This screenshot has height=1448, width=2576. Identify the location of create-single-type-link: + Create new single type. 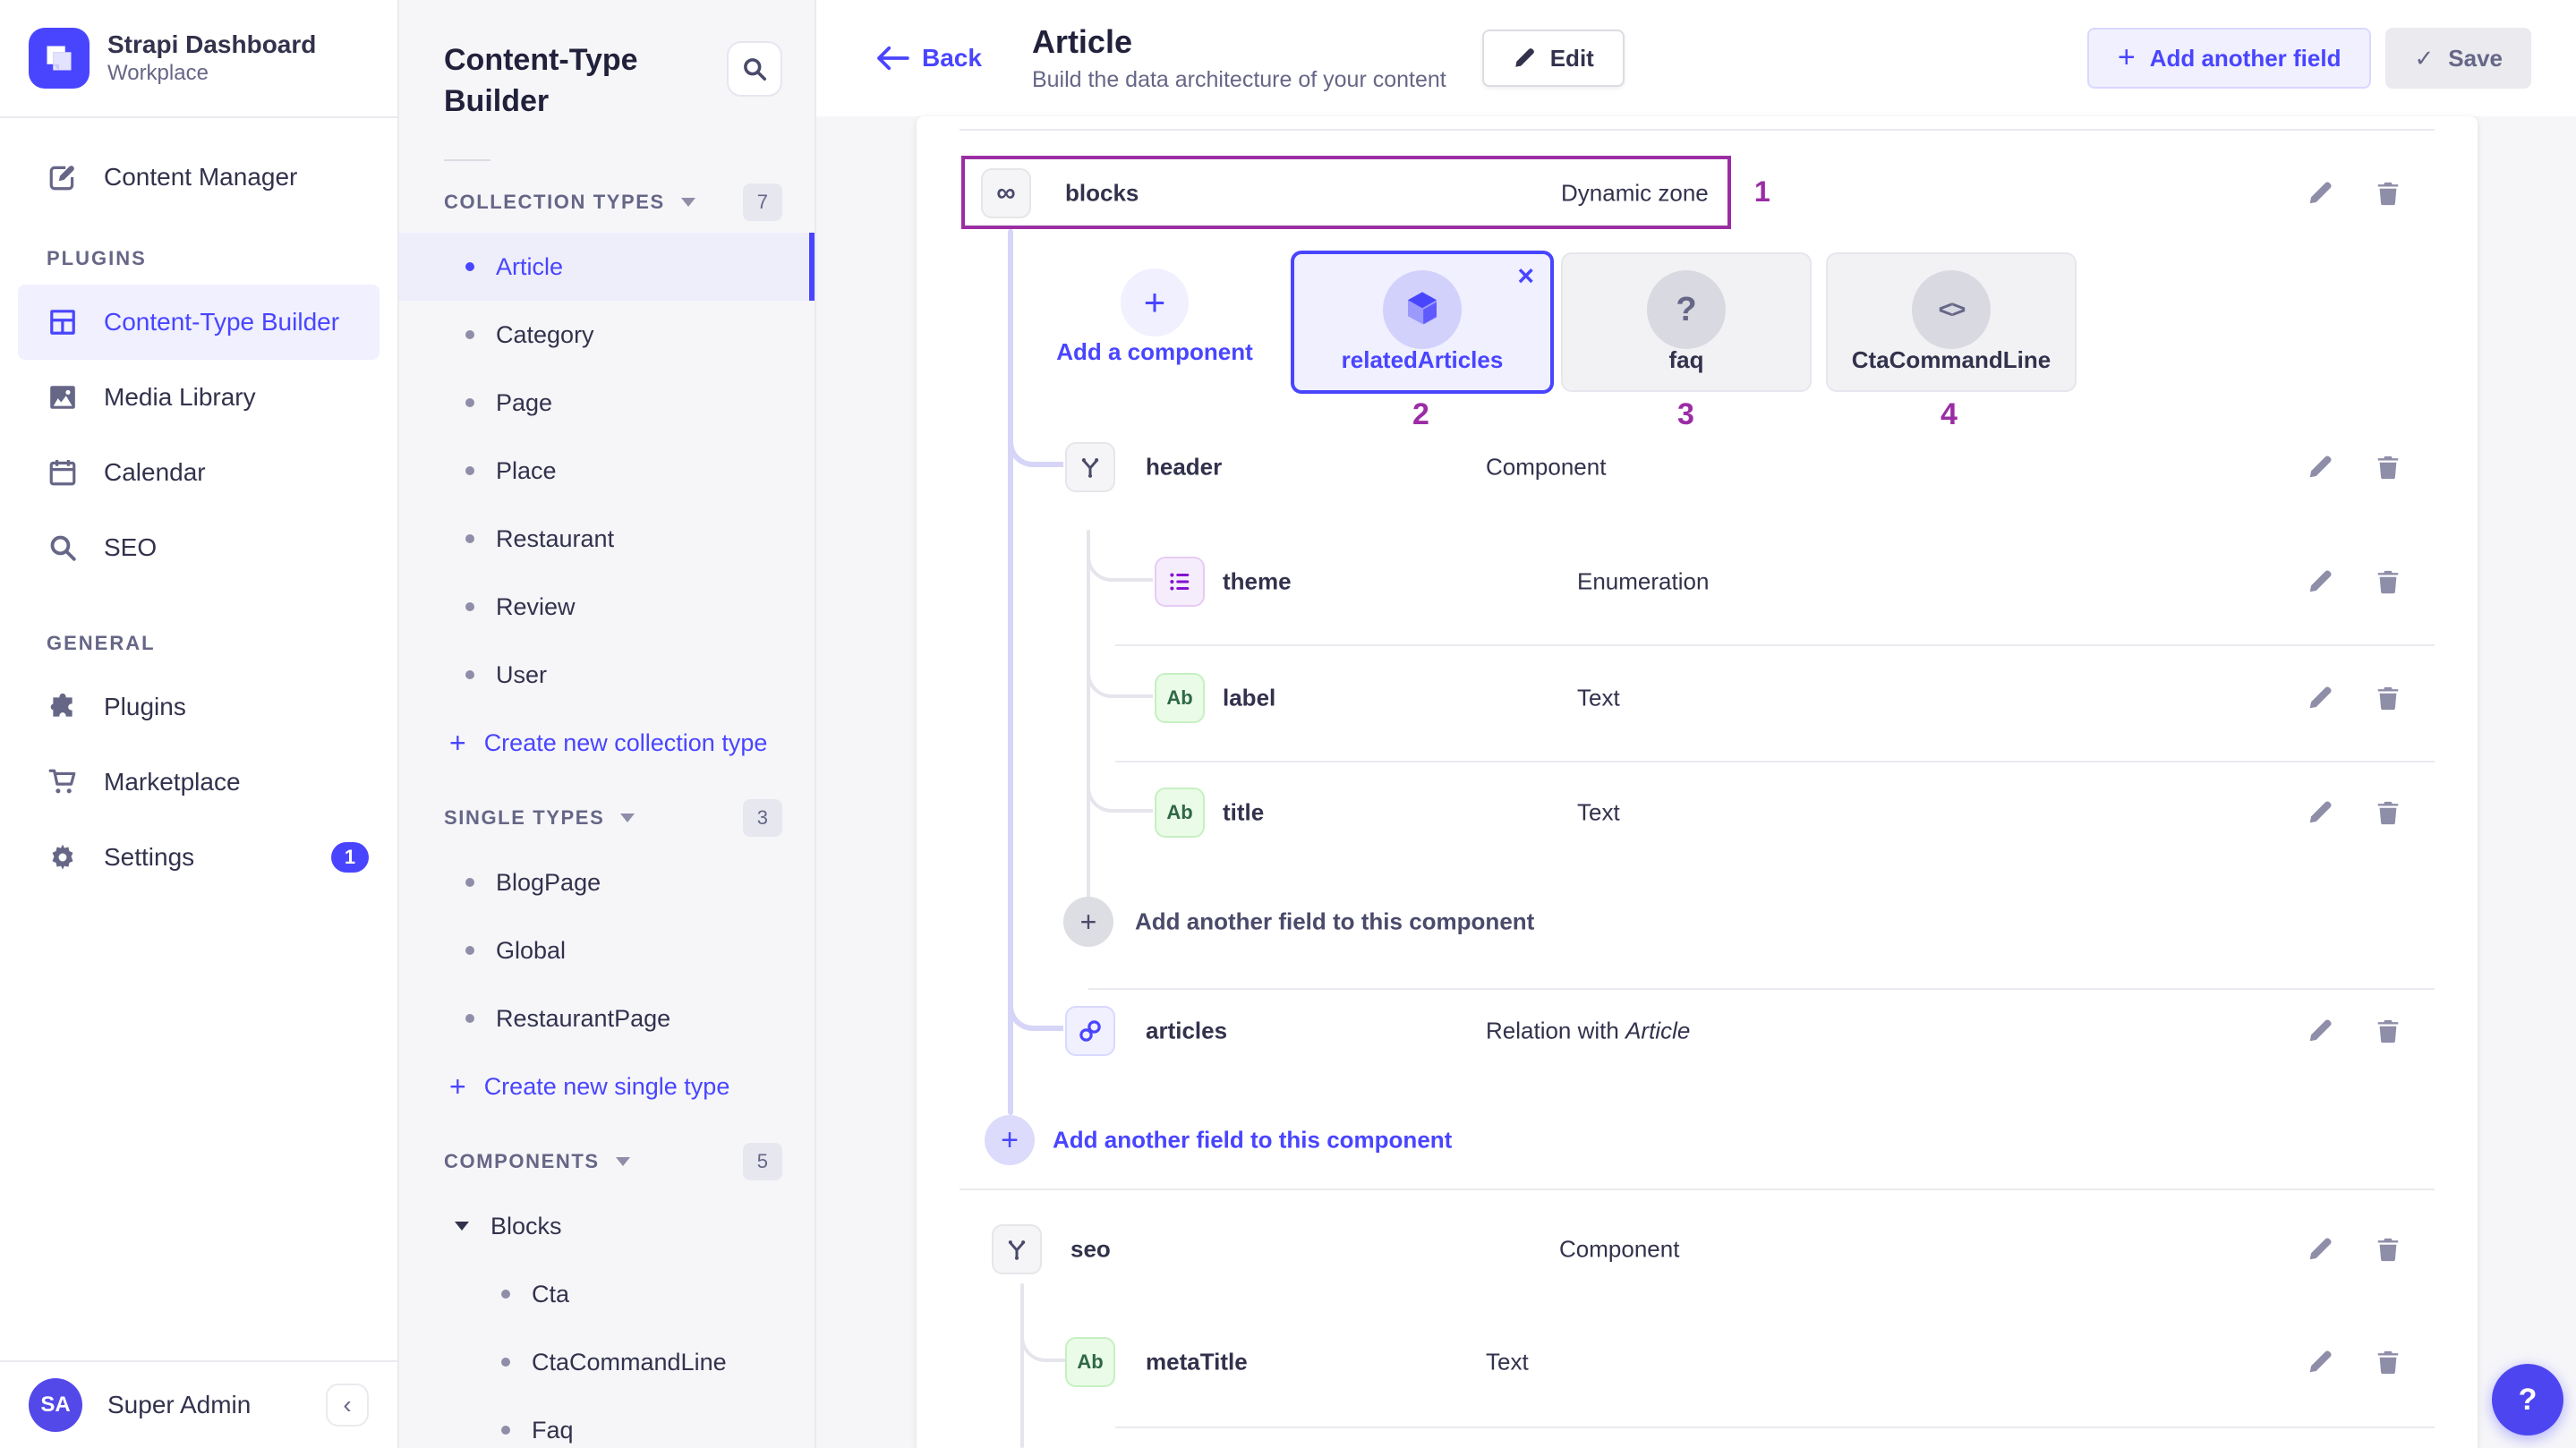
(607, 1086).